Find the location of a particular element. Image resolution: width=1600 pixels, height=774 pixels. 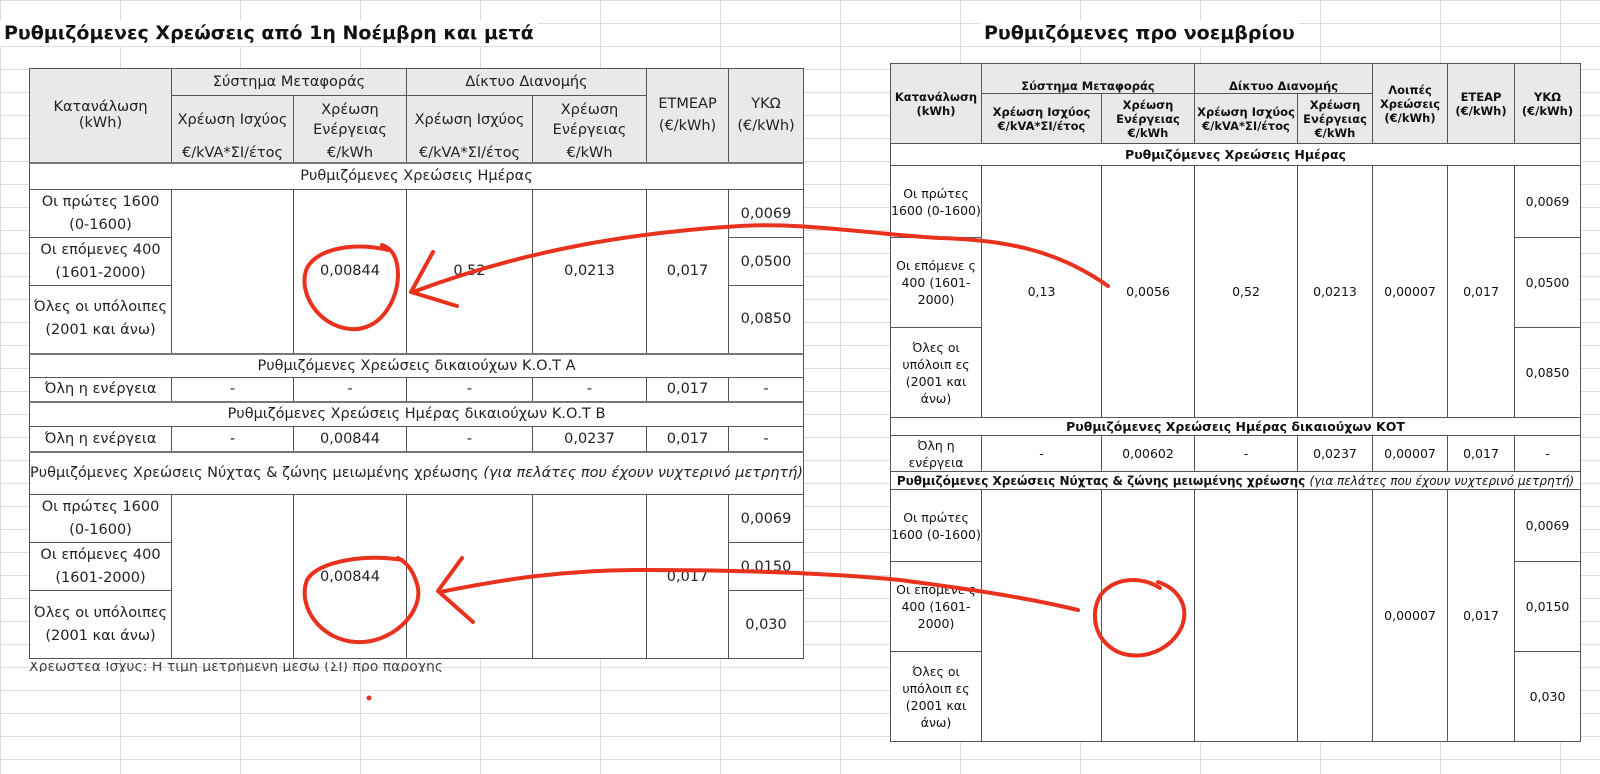

night-dn-power is located at coordinates (469, 576).